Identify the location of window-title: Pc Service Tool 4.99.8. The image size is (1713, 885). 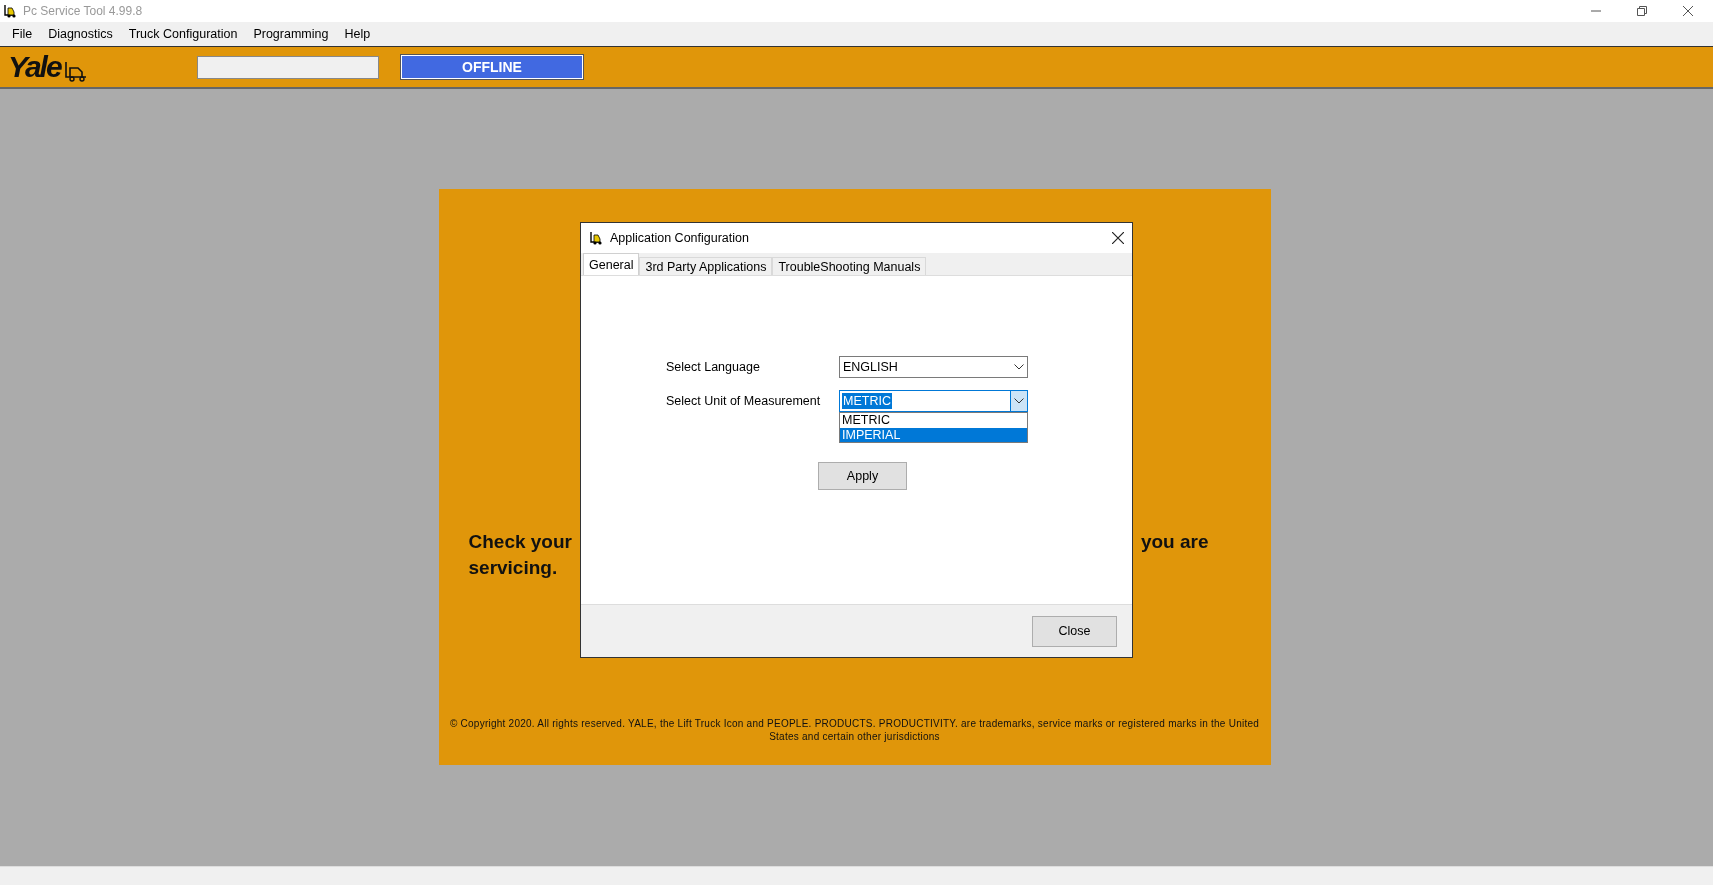
(83, 11).